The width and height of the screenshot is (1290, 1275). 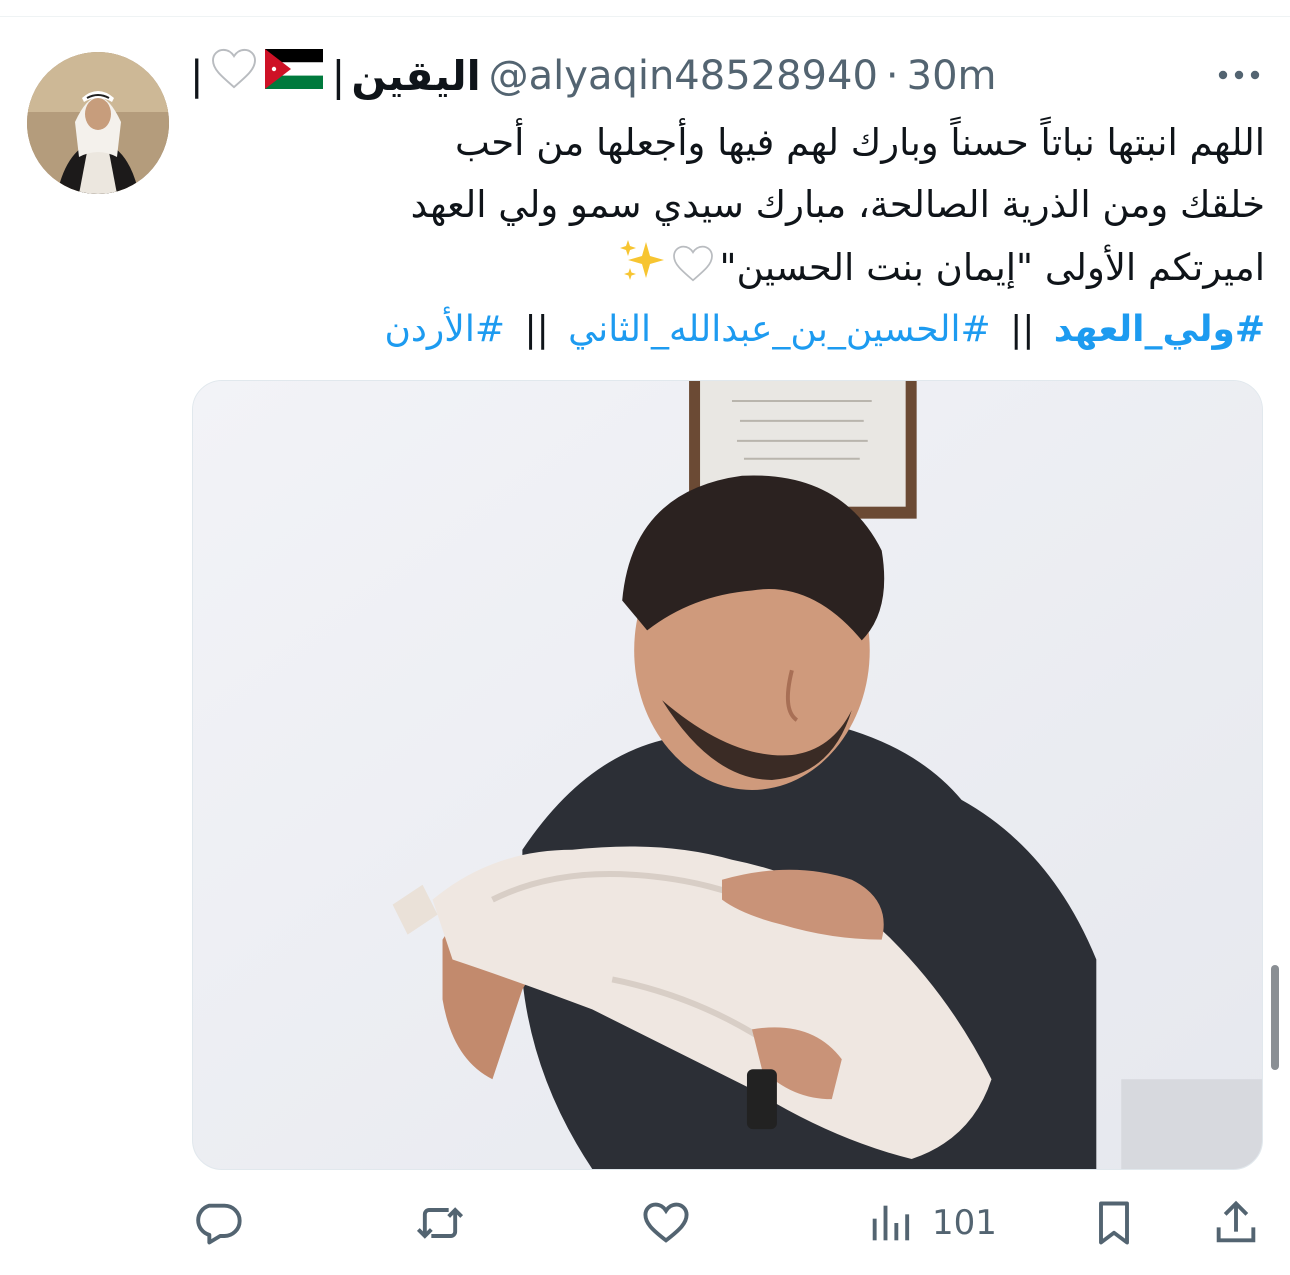 I want to click on share-icon, so click(x=1236, y=1221).